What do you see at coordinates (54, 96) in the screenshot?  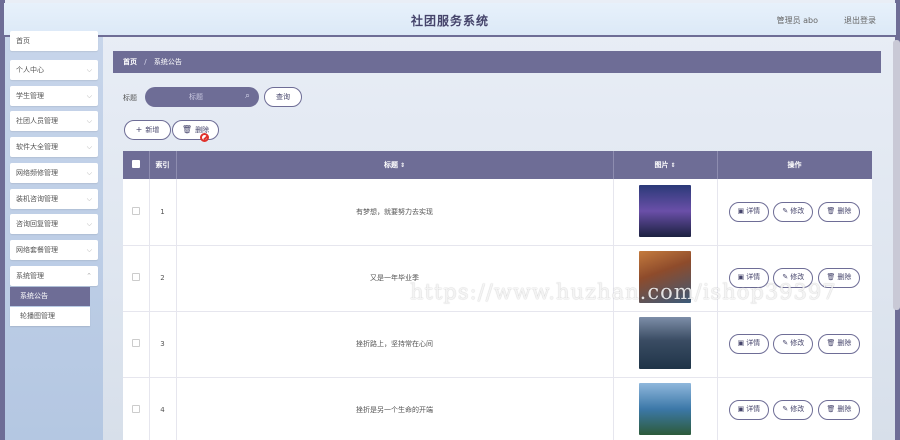 I see `sidebar-item-students: 学生管理 ⌵` at bounding box center [54, 96].